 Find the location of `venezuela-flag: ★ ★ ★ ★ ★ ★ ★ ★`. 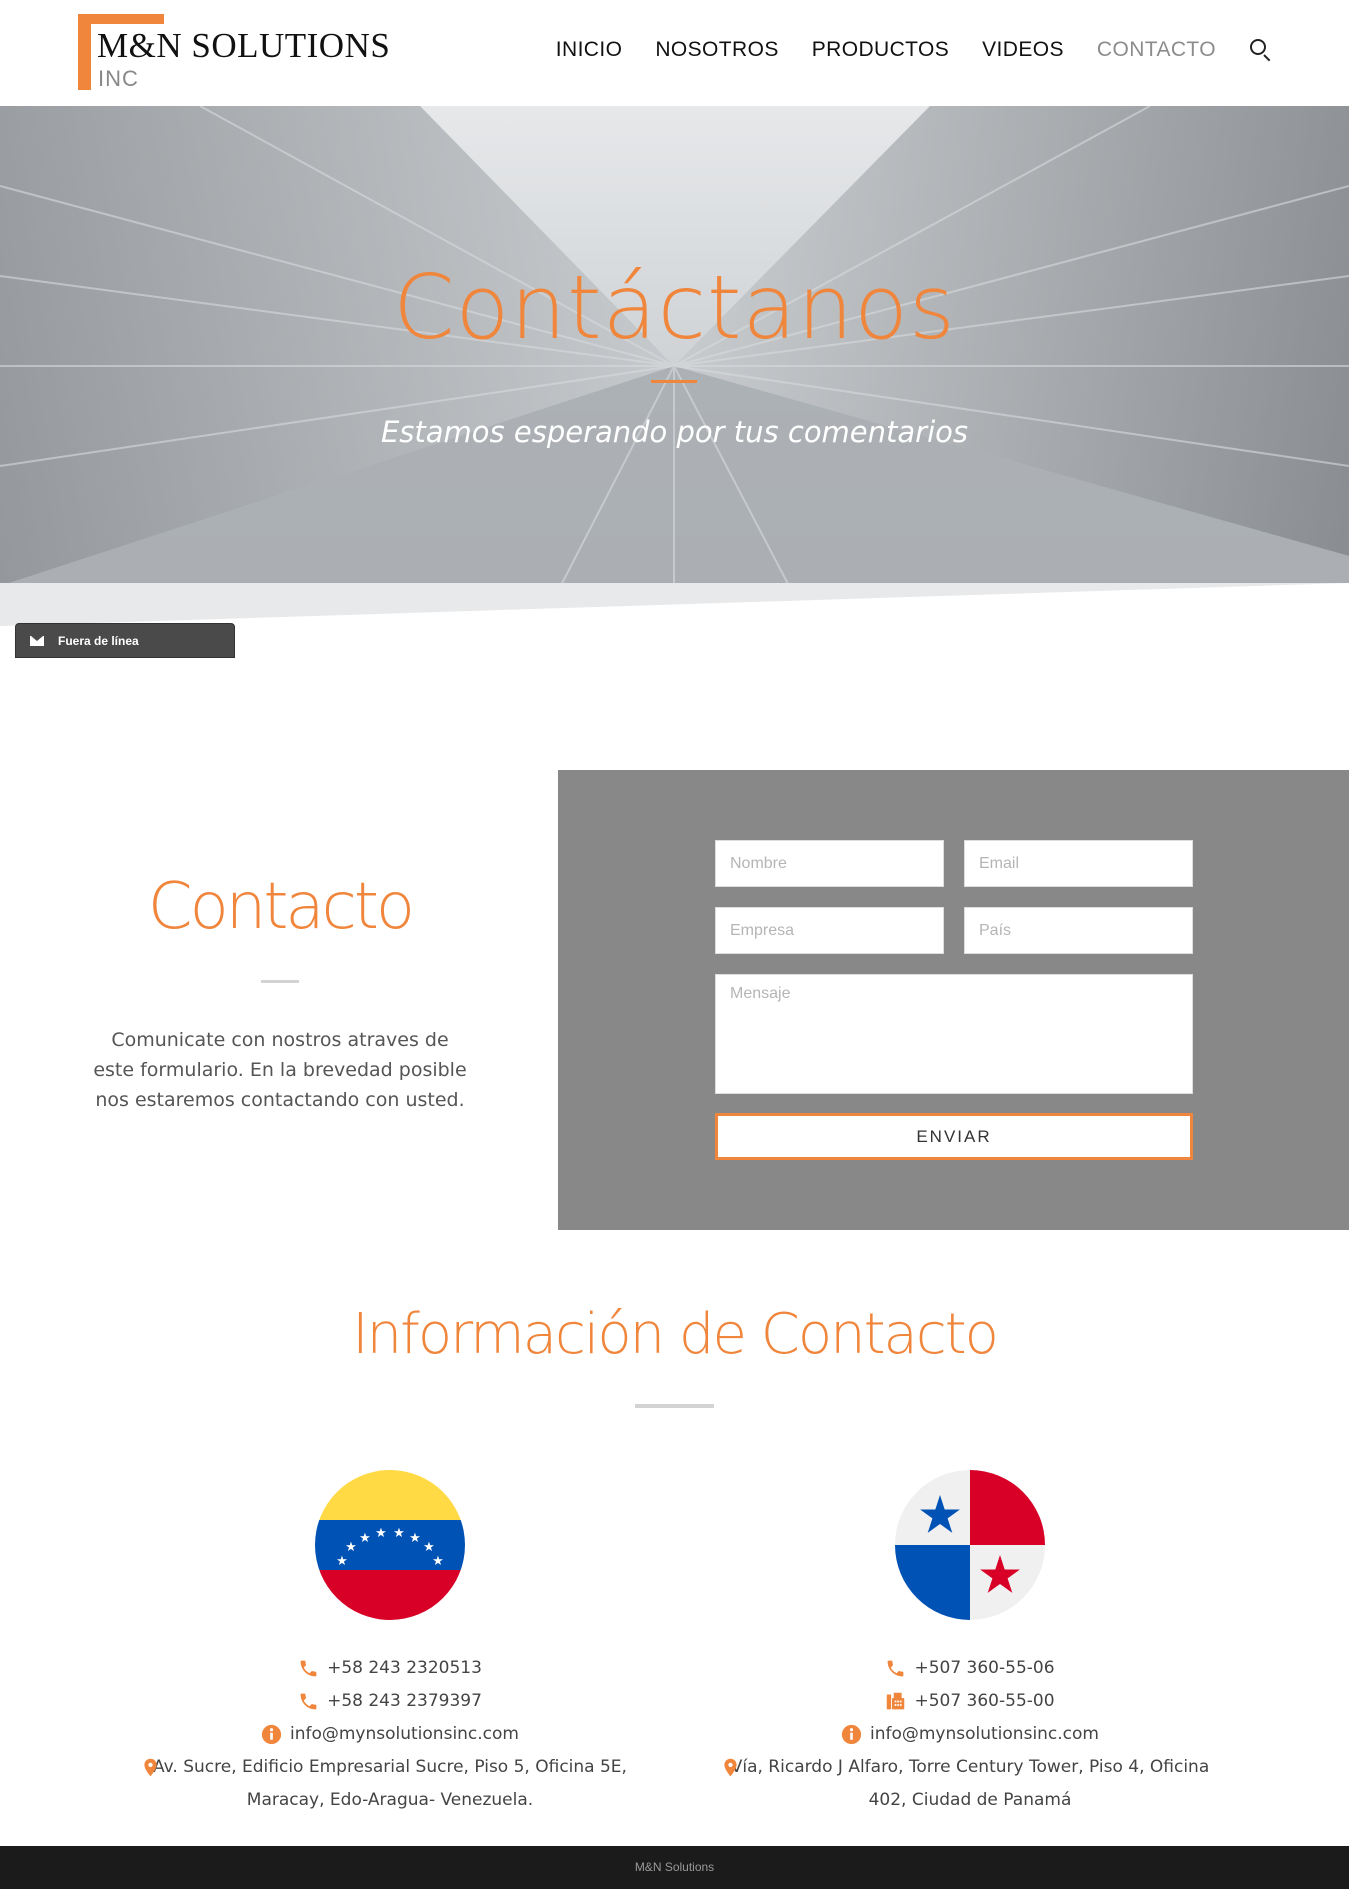

venezuela-flag: ★ ★ ★ ★ ★ ★ ★ ★ is located at coordinates (390, 1545).